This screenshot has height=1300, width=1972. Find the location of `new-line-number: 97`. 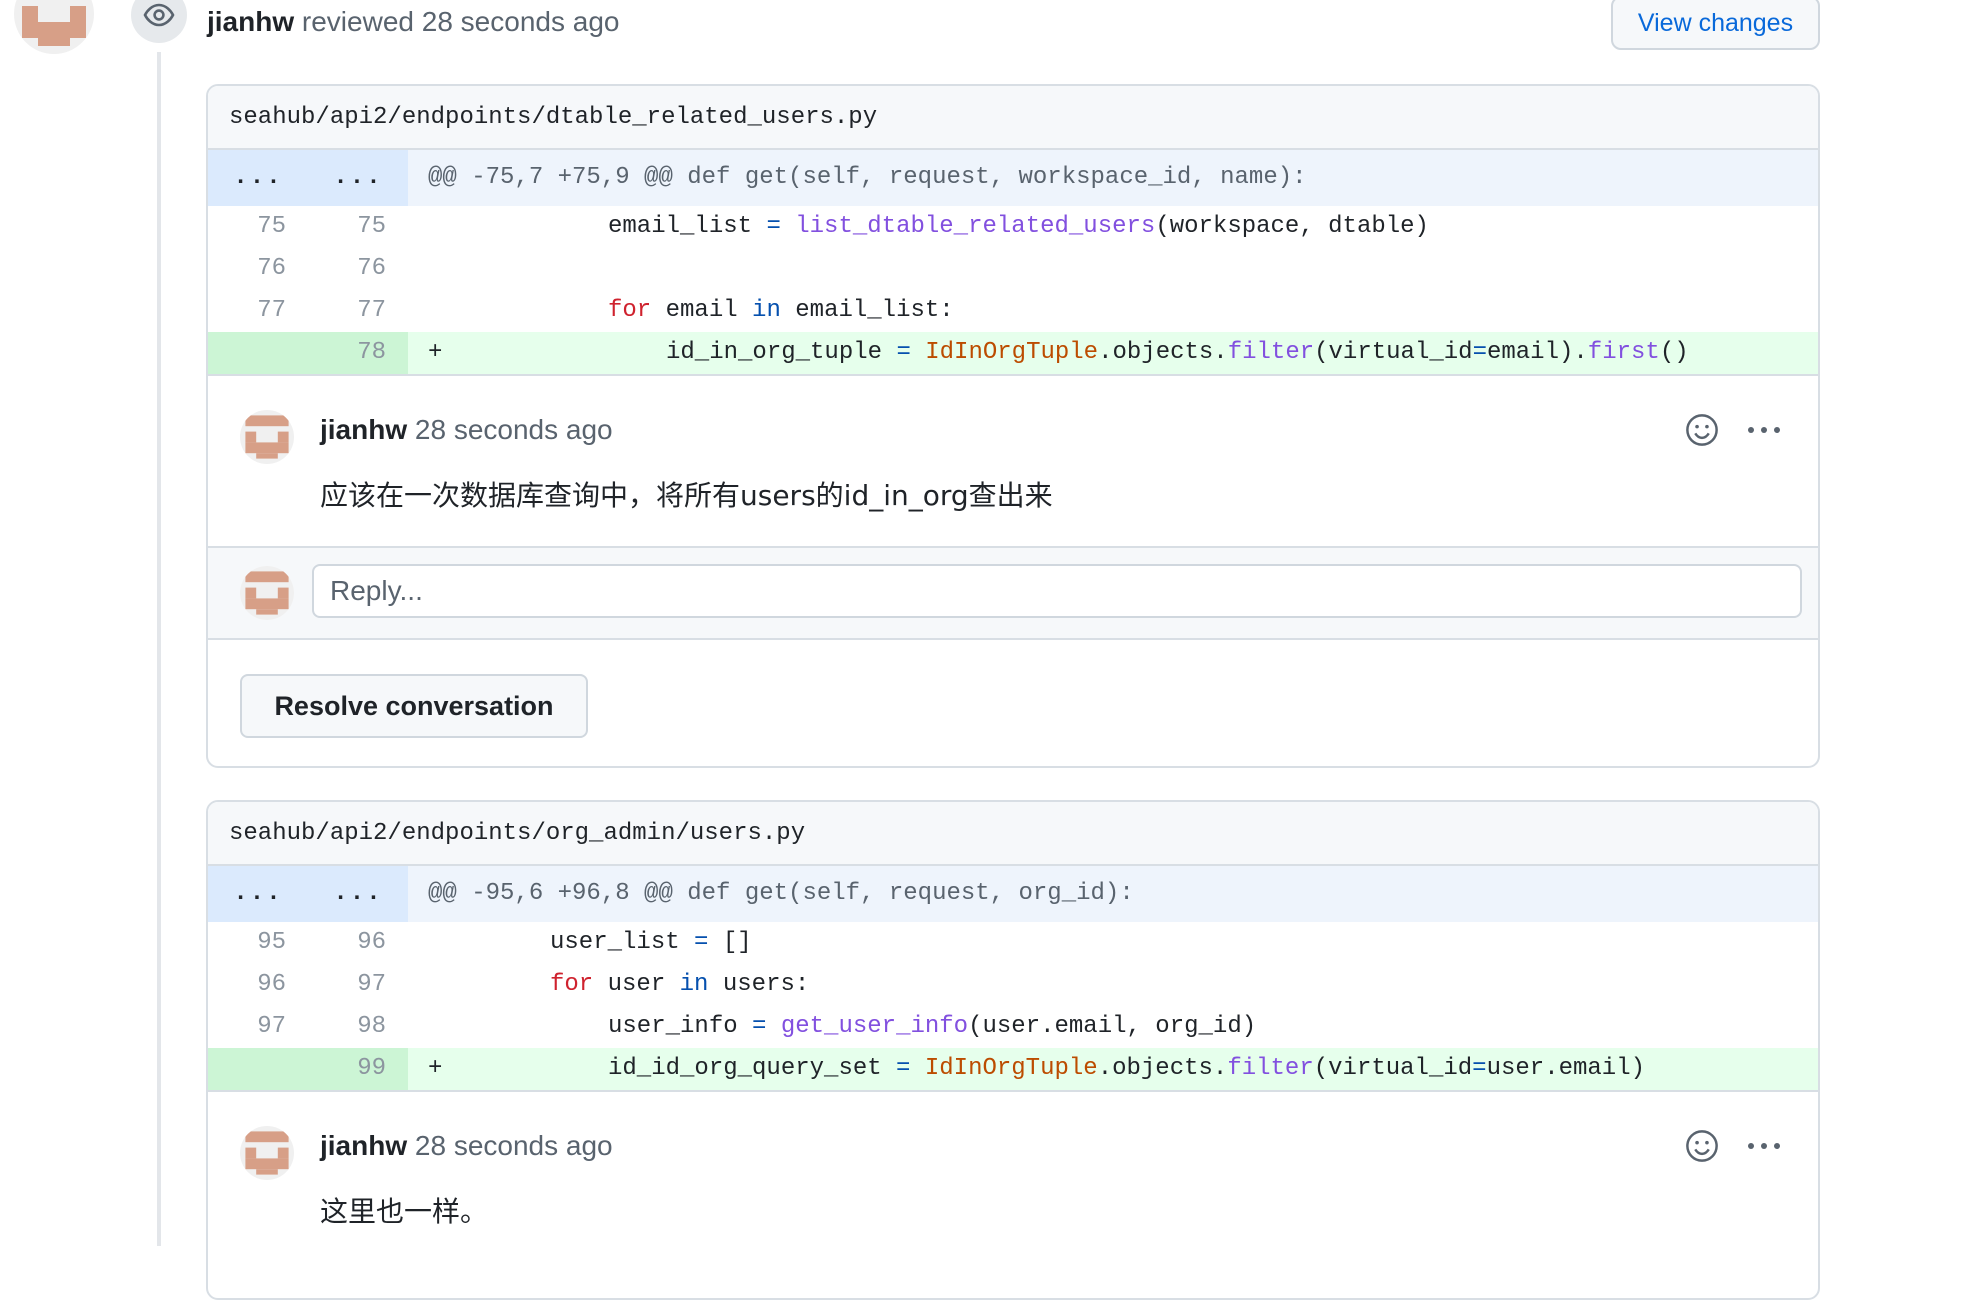

new-line-number: 97 is located at coordinates (358, 985).